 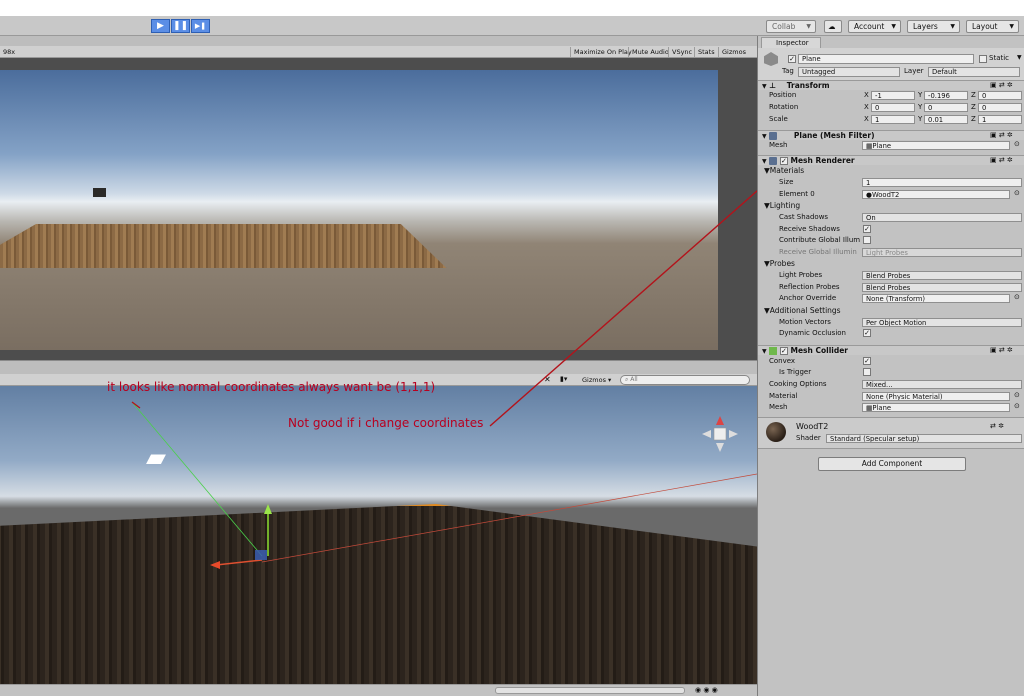 What do you see at coordinates (819, 350) in the screenshot?
I see `mesh-collider-title: Mesh Collider` at bounding box center [819, 350].